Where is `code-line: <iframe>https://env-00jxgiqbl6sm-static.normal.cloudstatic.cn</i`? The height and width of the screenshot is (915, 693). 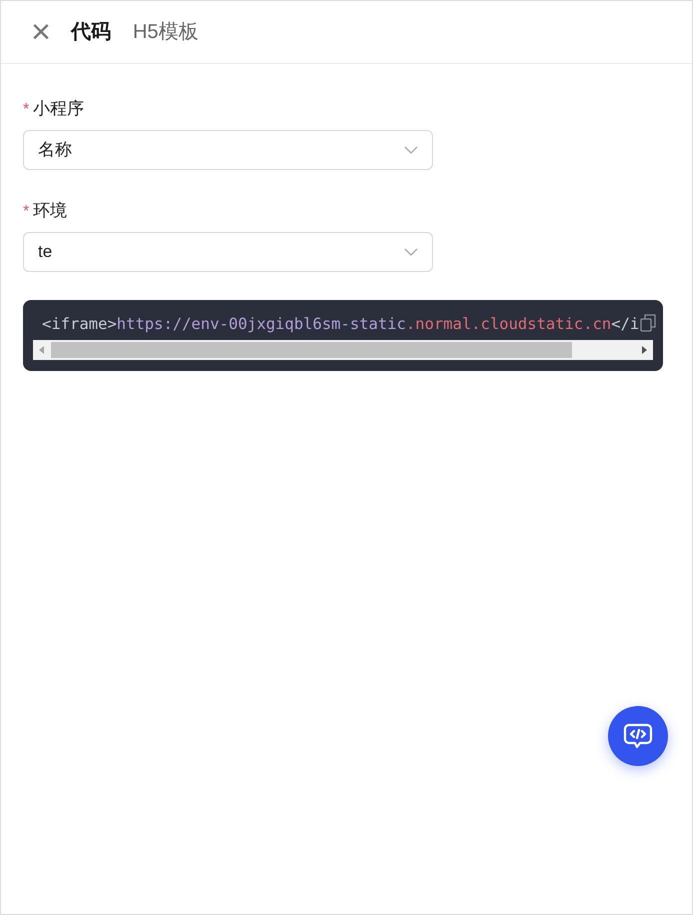
code-line: <iframe>https://env-00jxgiqbl6sm-static.normal.cloudstatic.cn</i is located at coordinates (341, 324).